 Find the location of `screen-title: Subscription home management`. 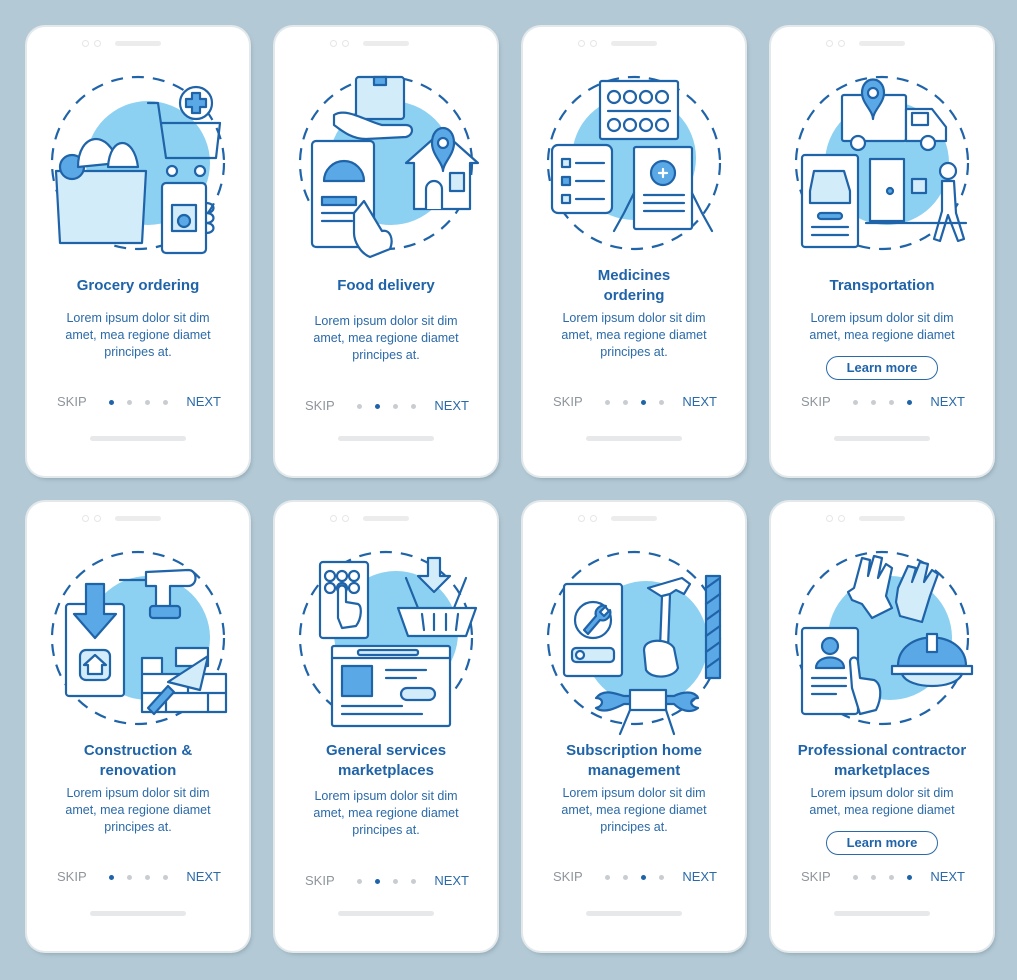

screen-title: Subscription home management is located at coordinates (634, 760).